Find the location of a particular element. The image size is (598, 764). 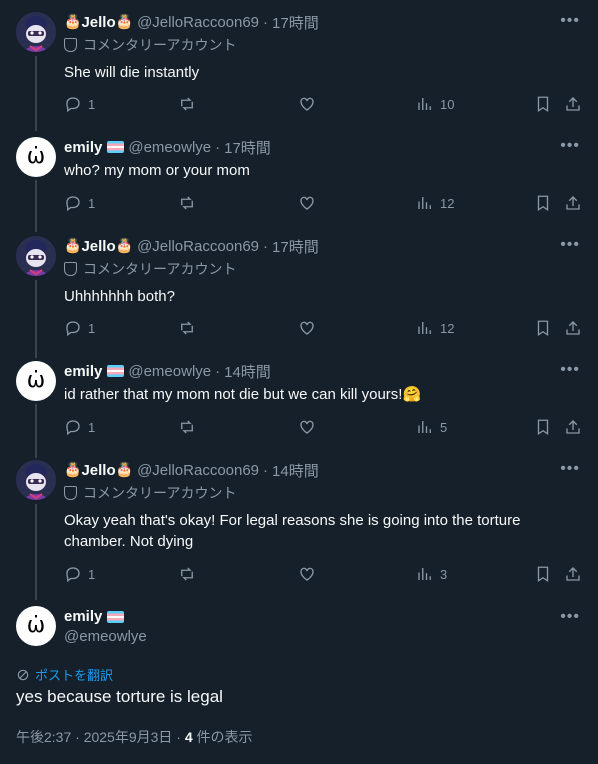

views-count: 4 is located at coordinates (188, 737).